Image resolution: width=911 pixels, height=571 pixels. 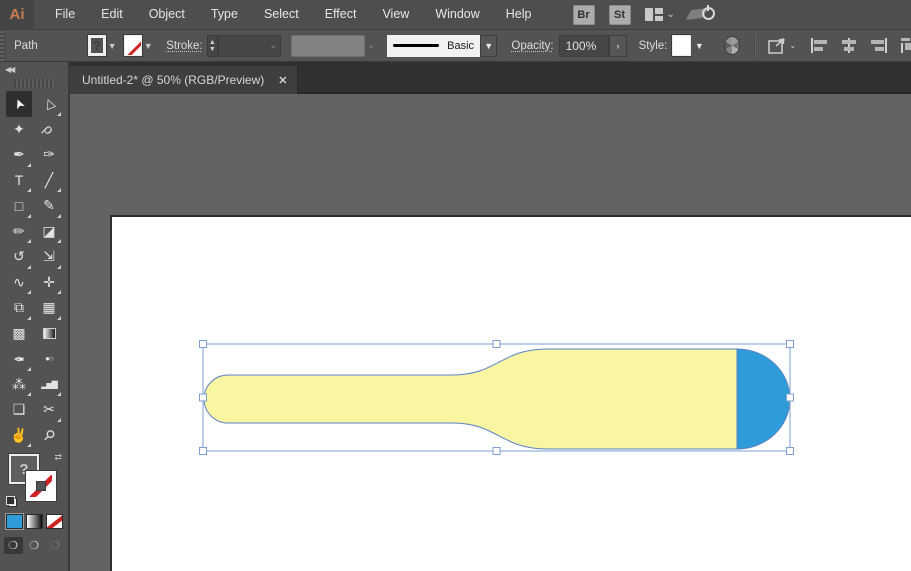 I want to click on tool-paintbrush: ✎, so click(x=49, y=206).